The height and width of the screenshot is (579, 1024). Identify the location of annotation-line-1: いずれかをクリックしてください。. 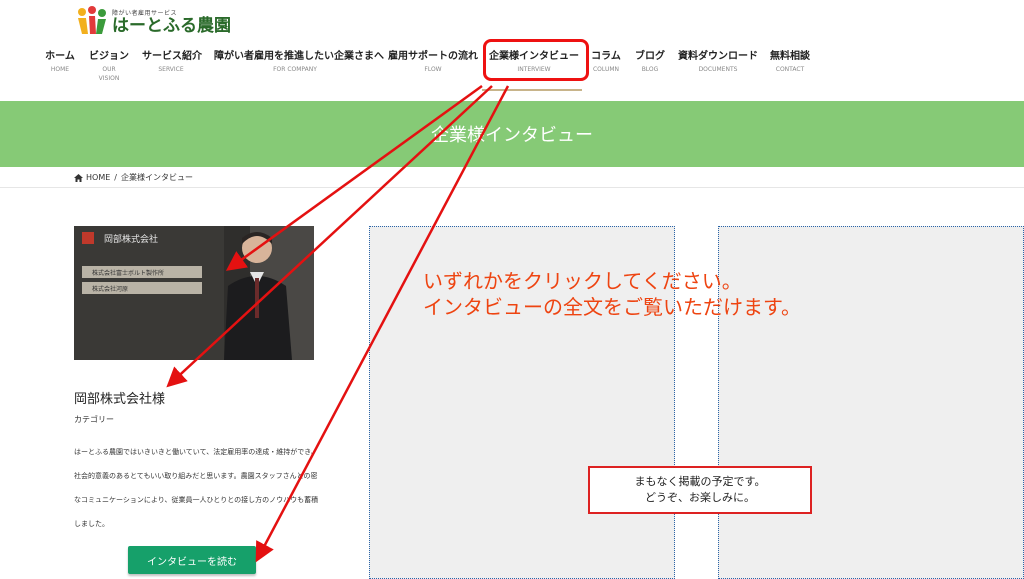
(582, 281).